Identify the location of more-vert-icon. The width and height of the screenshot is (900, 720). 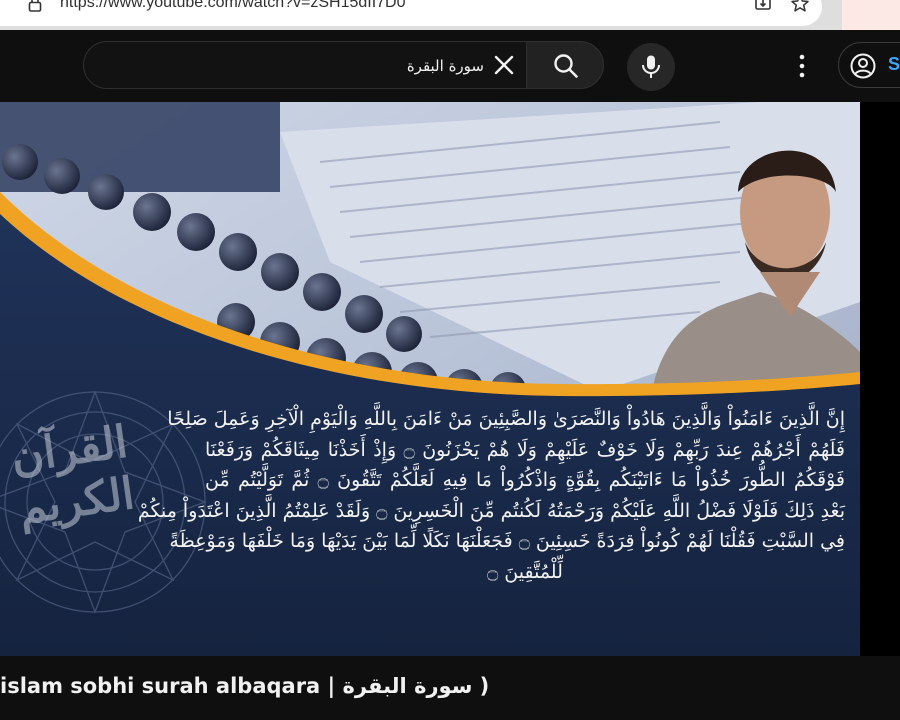
(802, 66).